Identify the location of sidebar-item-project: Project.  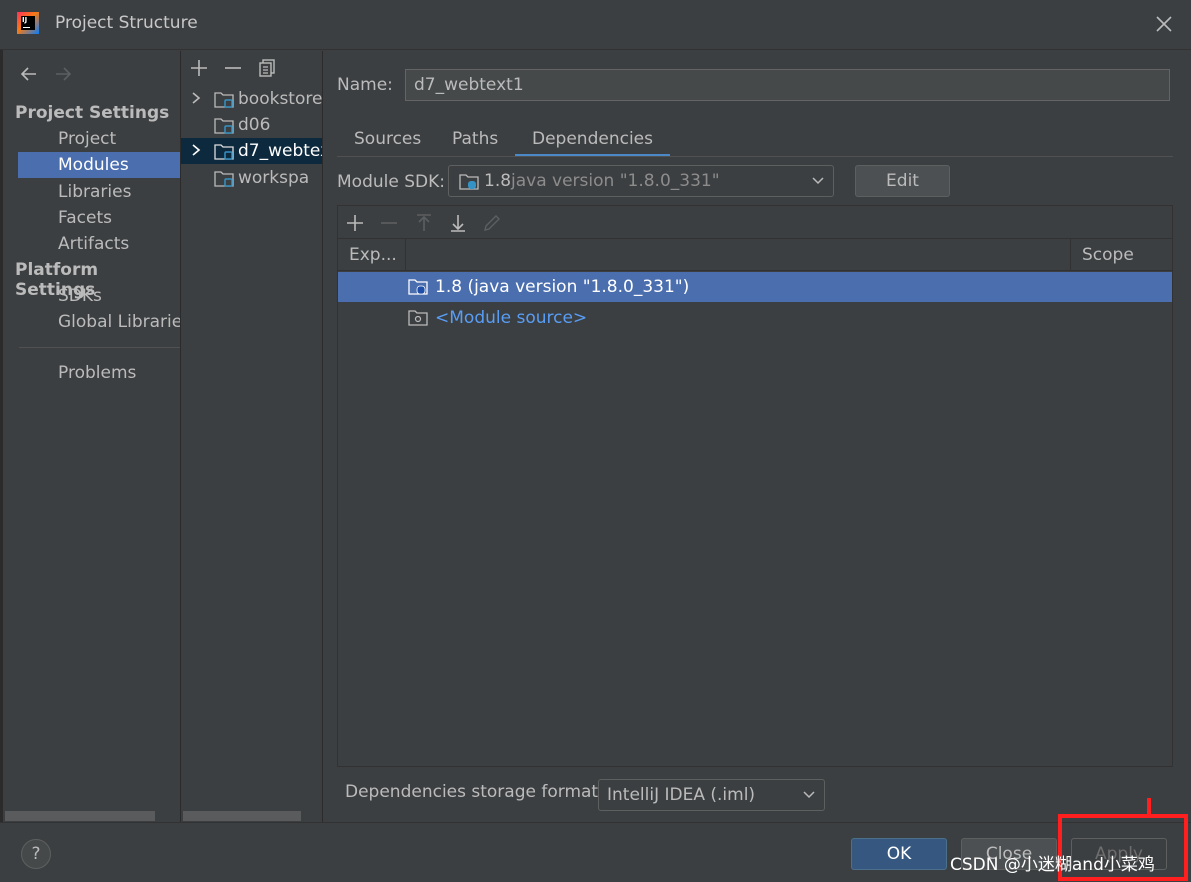
(99, 139).